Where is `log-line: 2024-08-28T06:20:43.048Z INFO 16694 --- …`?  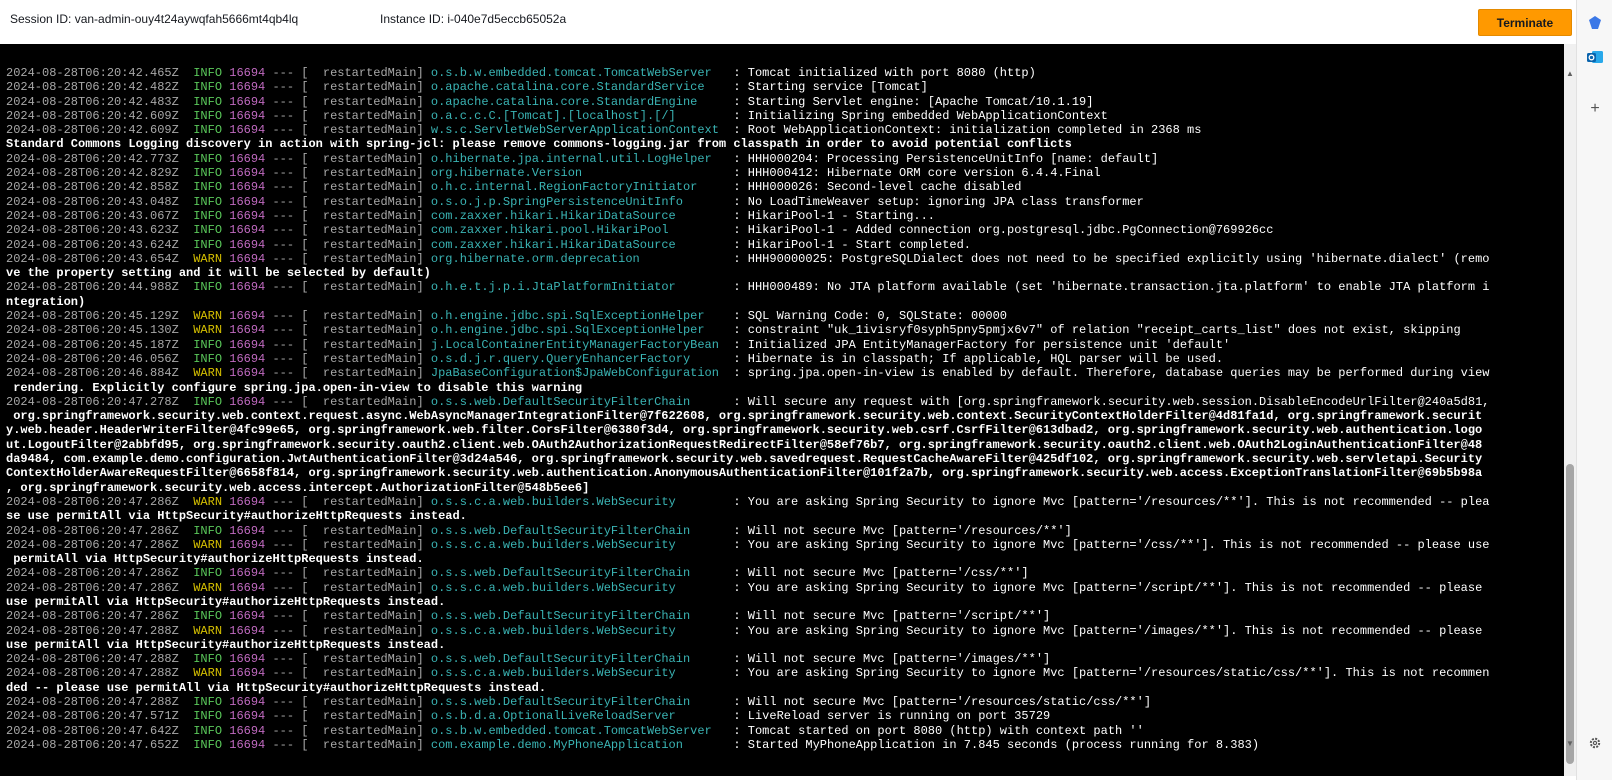
log-line: 2024-08-28T06:20:43.048Z INFO 16694 --- … is located at coordinates (575, 201).